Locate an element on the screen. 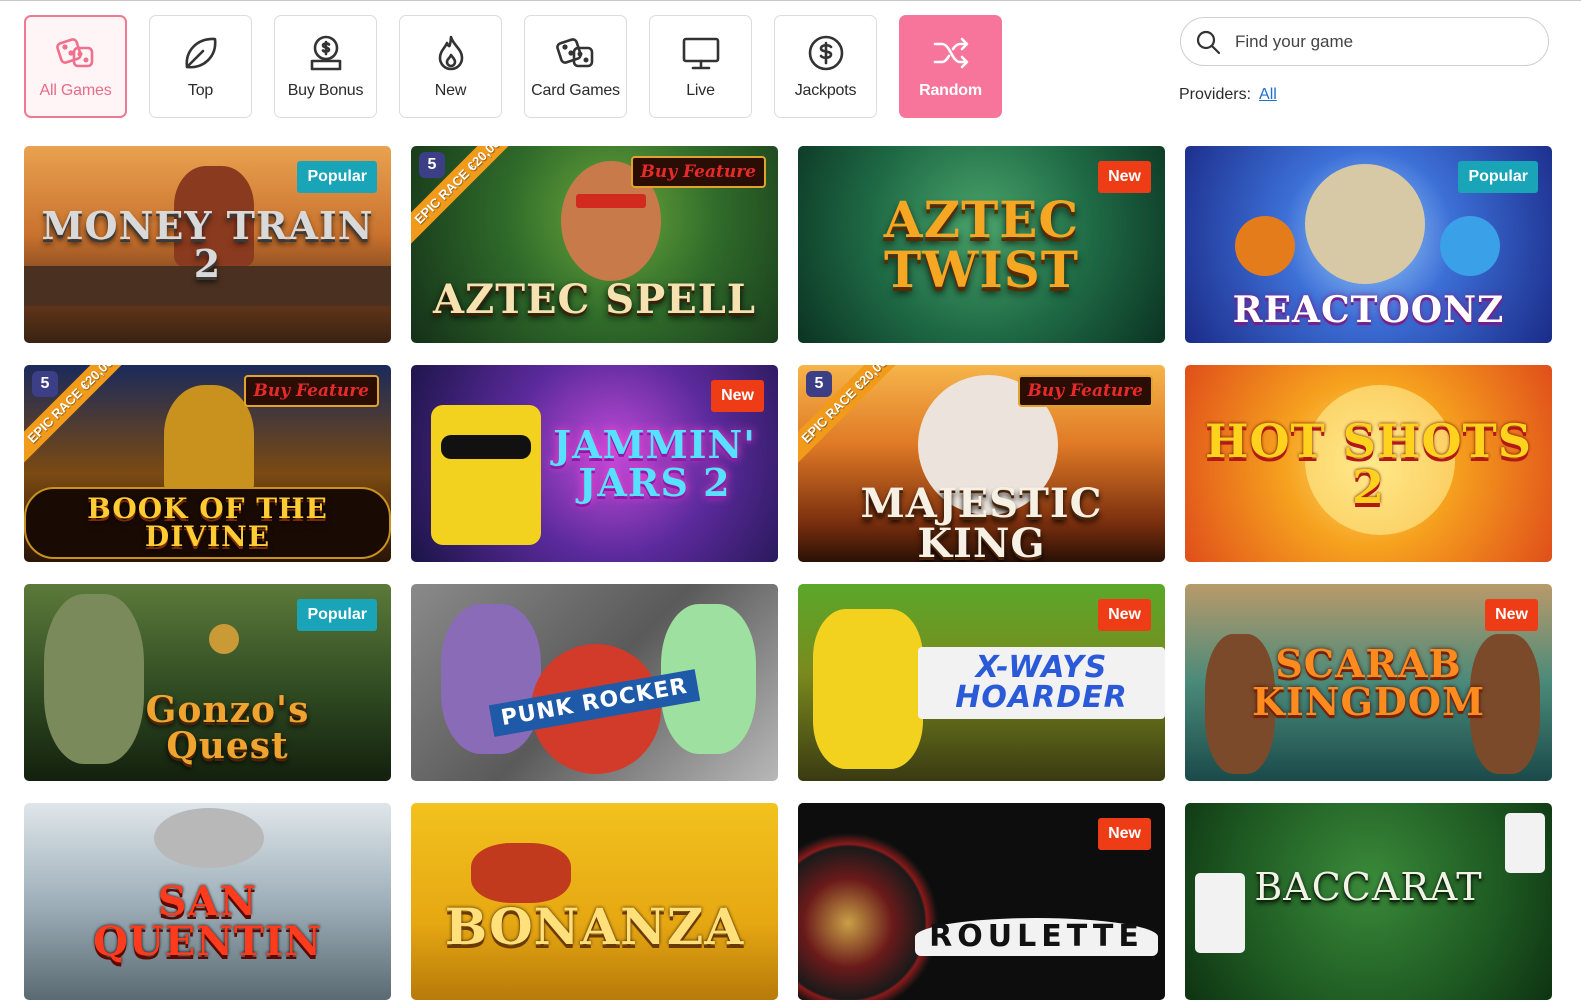  tab-buy-bonus: Buy Bonus is located at coordinates (325, 66).